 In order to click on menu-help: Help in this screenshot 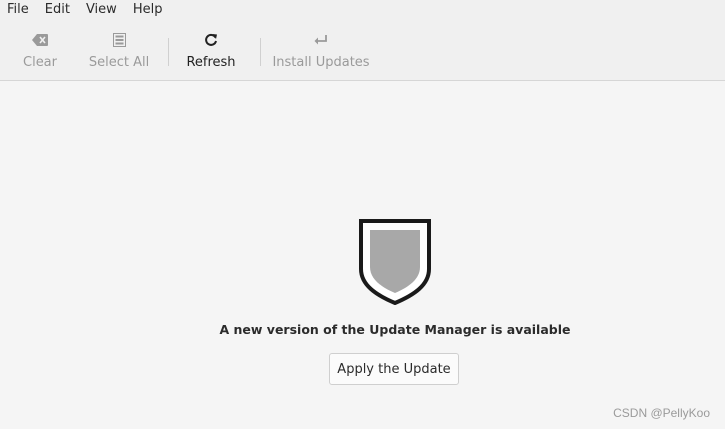, I will do `click(148, 10)`.